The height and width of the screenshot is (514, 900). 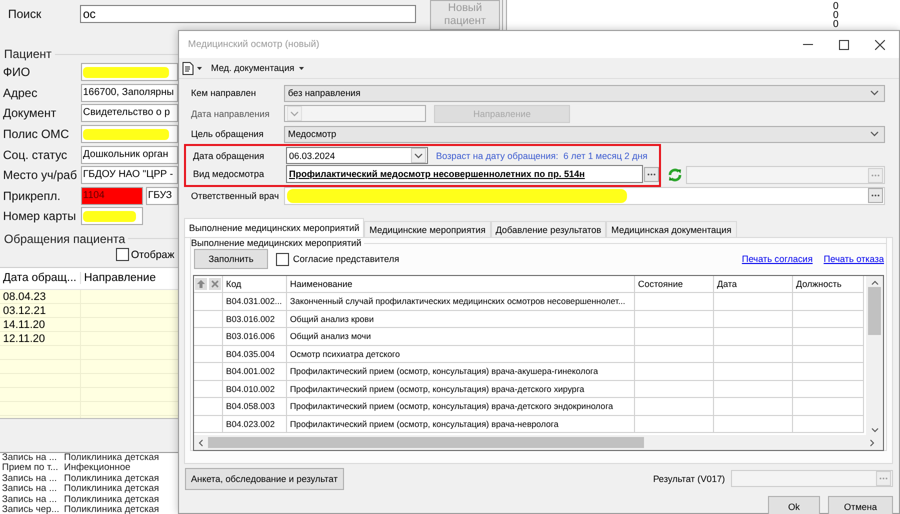 What do you see at coordinates (199, 68) in the screenshot?
I see `caret-icon` at bounding box center [199, 68].